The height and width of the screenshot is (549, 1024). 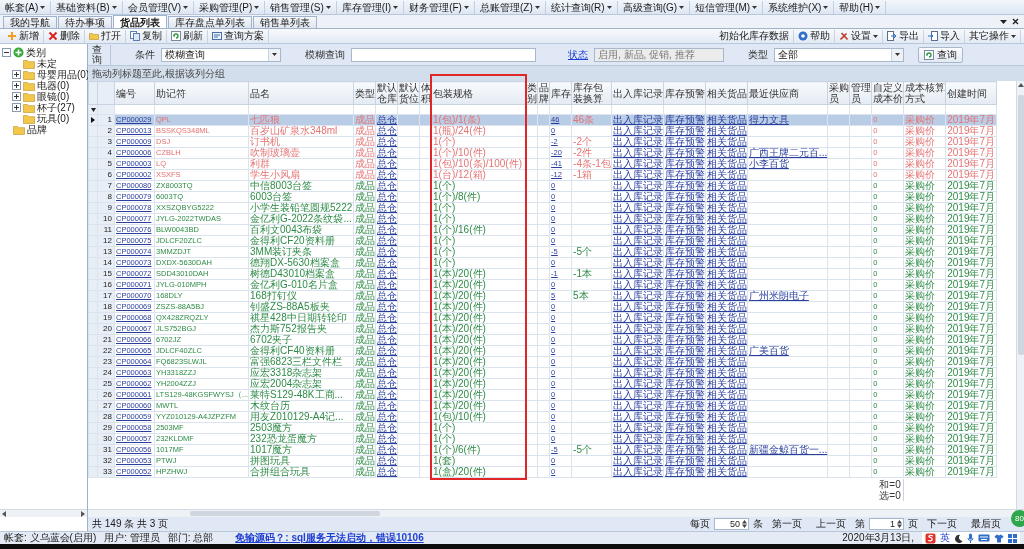 I want to click on tree-item: 杯子(27), so click(x=56, y=107).